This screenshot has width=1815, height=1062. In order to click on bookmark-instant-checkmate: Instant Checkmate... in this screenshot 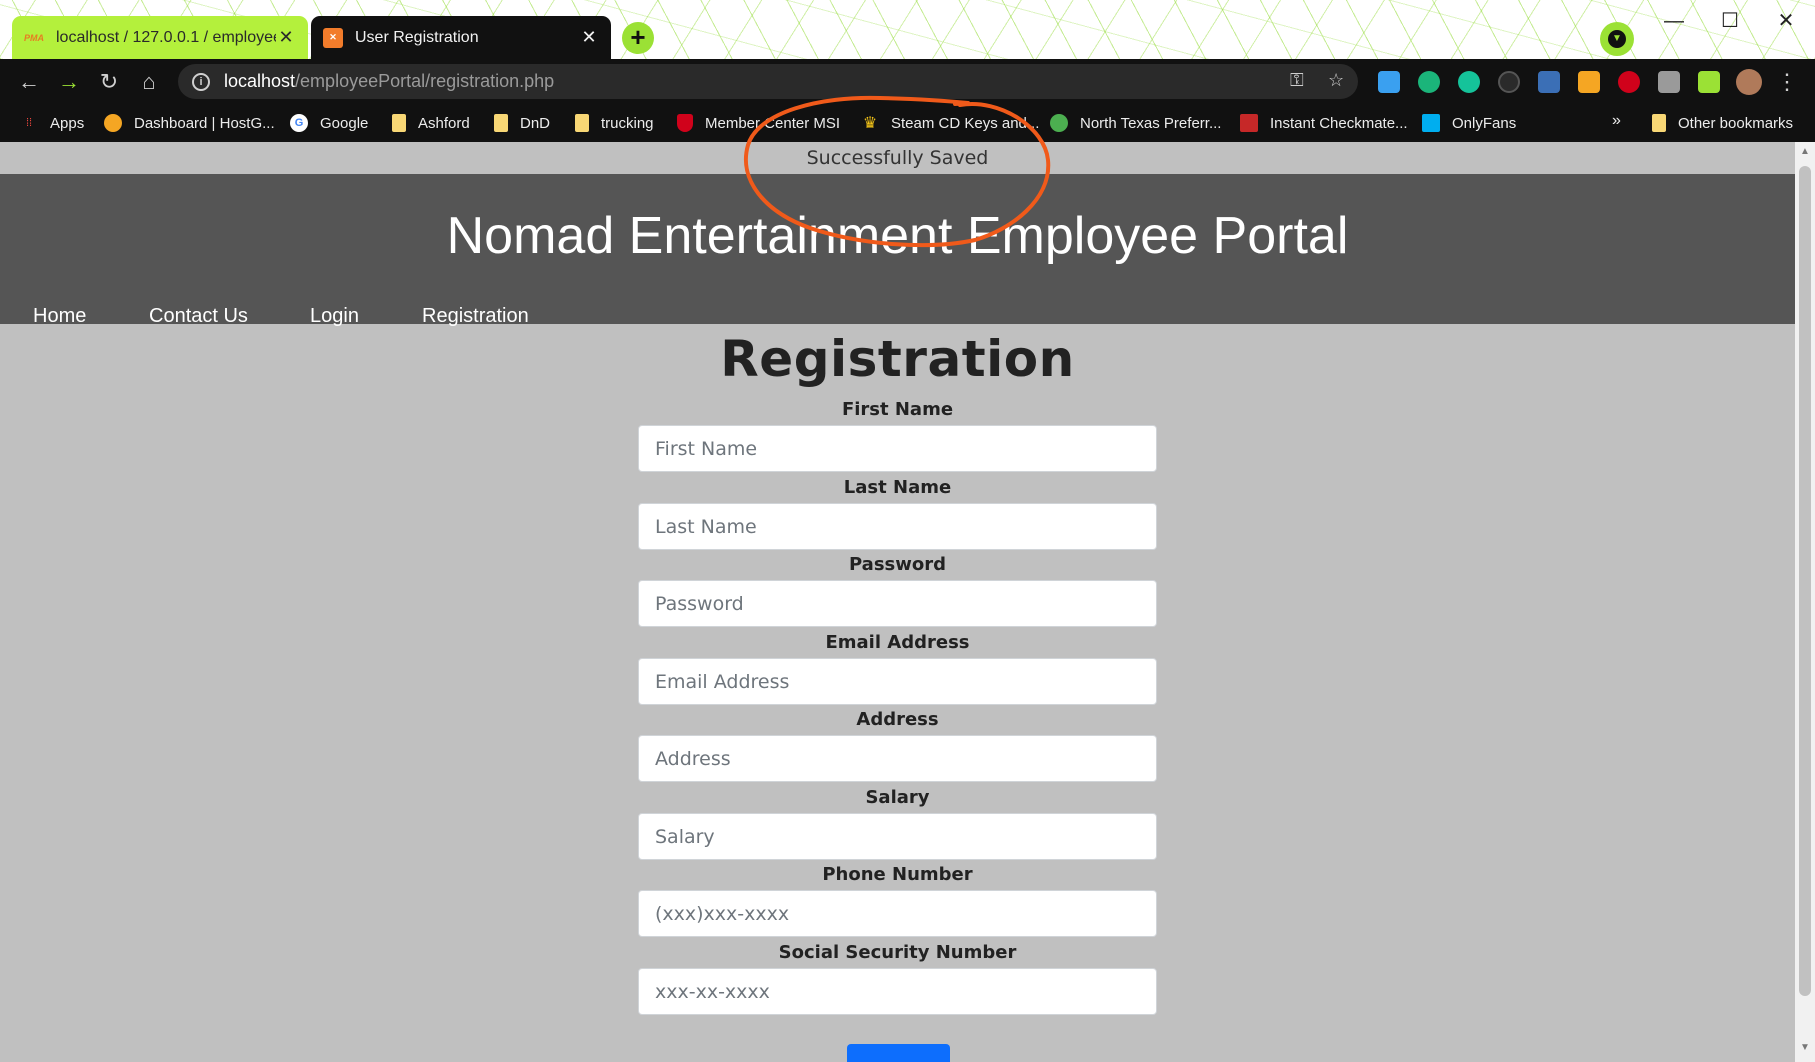, I will do `click(1324, 123)`.